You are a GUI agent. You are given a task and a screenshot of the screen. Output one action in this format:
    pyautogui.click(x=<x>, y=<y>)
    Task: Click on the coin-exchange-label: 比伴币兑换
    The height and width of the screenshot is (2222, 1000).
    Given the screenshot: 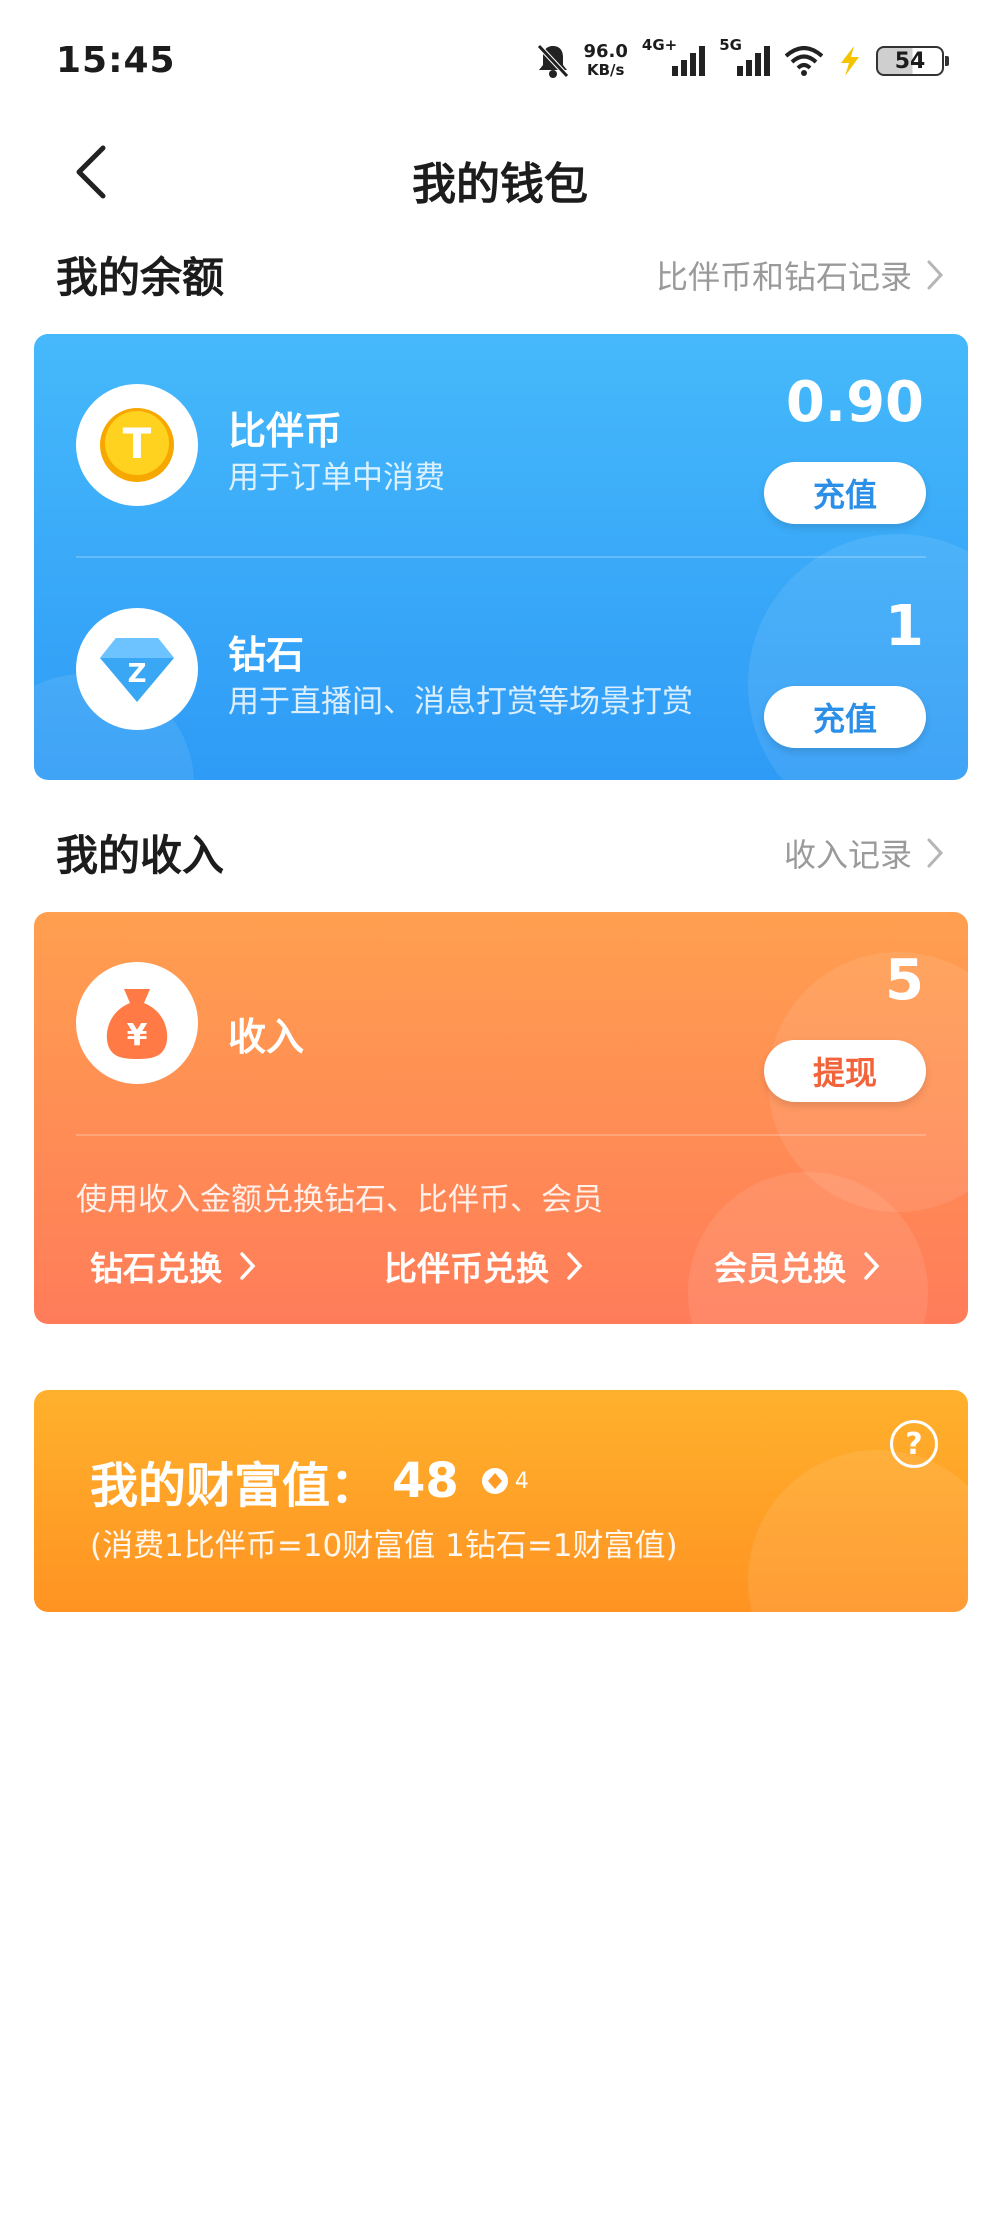 What is the action you would take?
    pyautogui.click(x=466, y=1268)
    